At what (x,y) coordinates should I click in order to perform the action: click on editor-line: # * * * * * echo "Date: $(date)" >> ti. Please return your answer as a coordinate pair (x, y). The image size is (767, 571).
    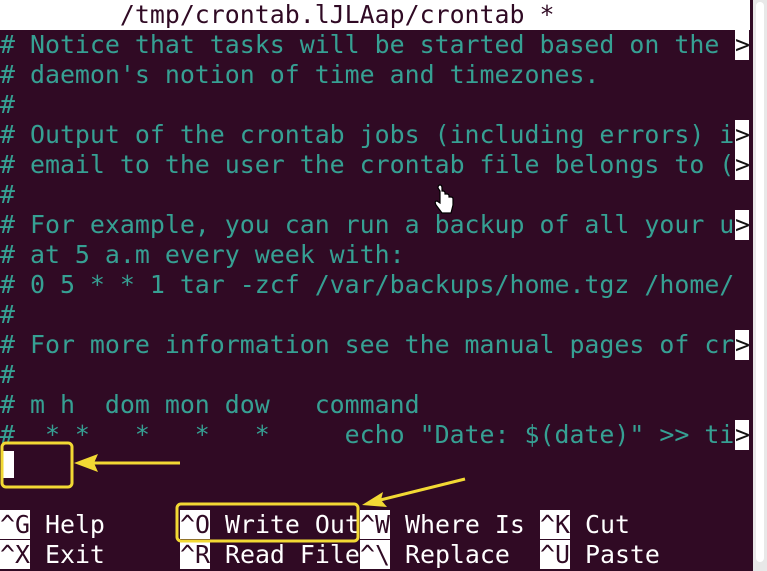
    Looking at the image, I should click on (367, 435).